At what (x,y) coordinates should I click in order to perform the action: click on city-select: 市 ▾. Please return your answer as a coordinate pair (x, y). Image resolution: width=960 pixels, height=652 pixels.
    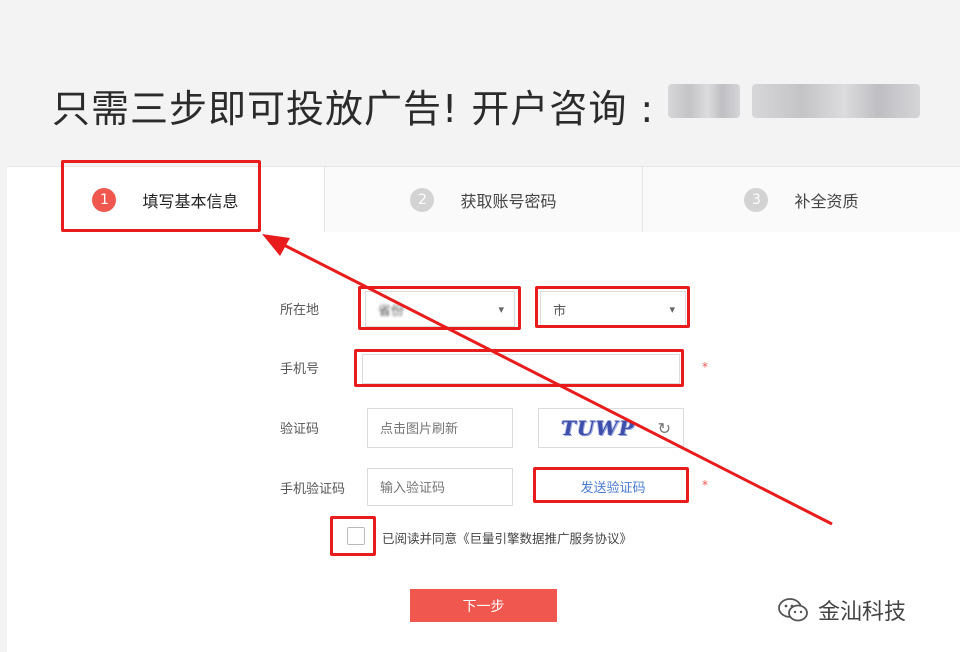
    Looking at the image, I should click on (613, 309).